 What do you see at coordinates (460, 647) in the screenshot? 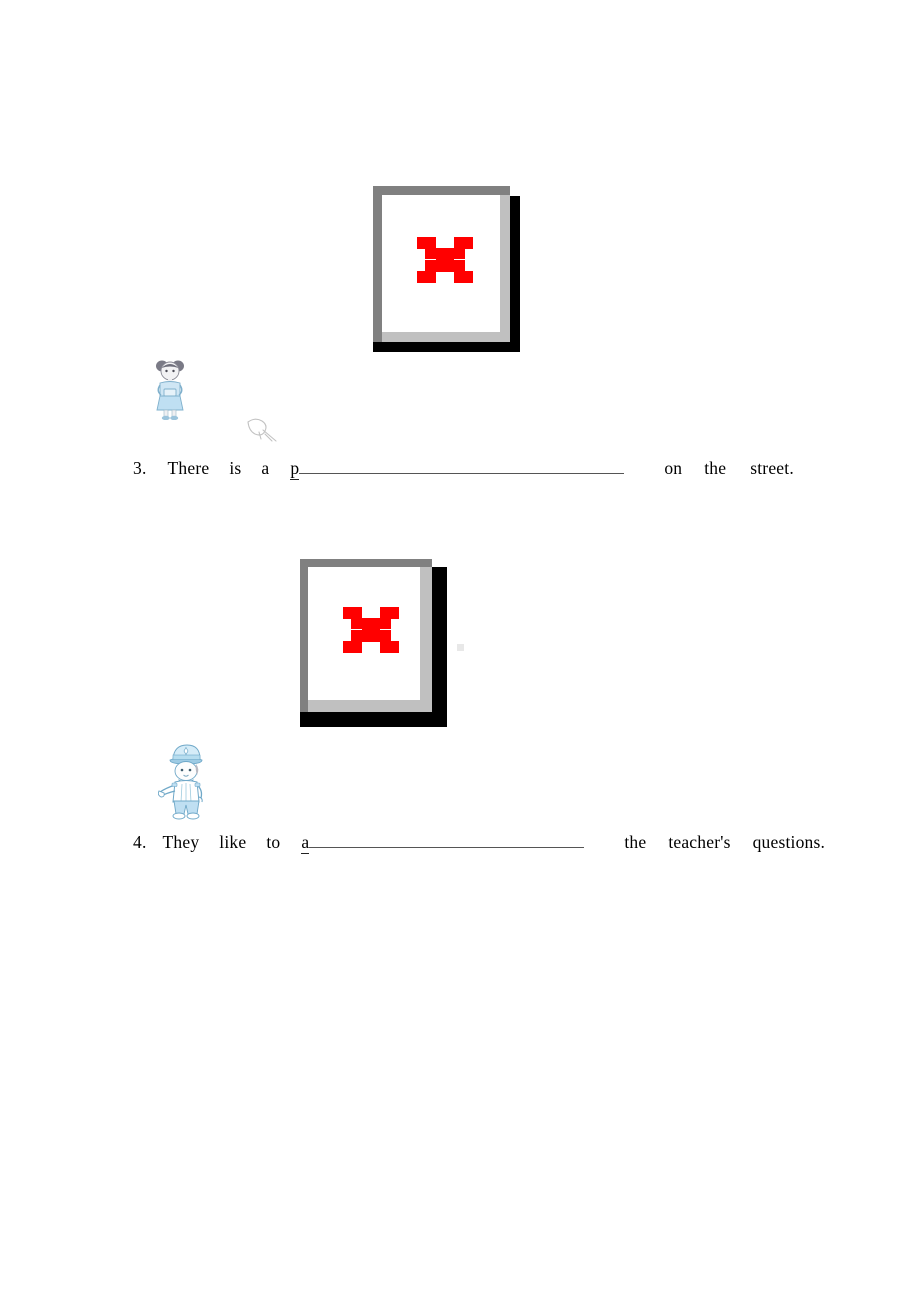
I see `stray-pixel-artifact` at bounding box center [460, 647].